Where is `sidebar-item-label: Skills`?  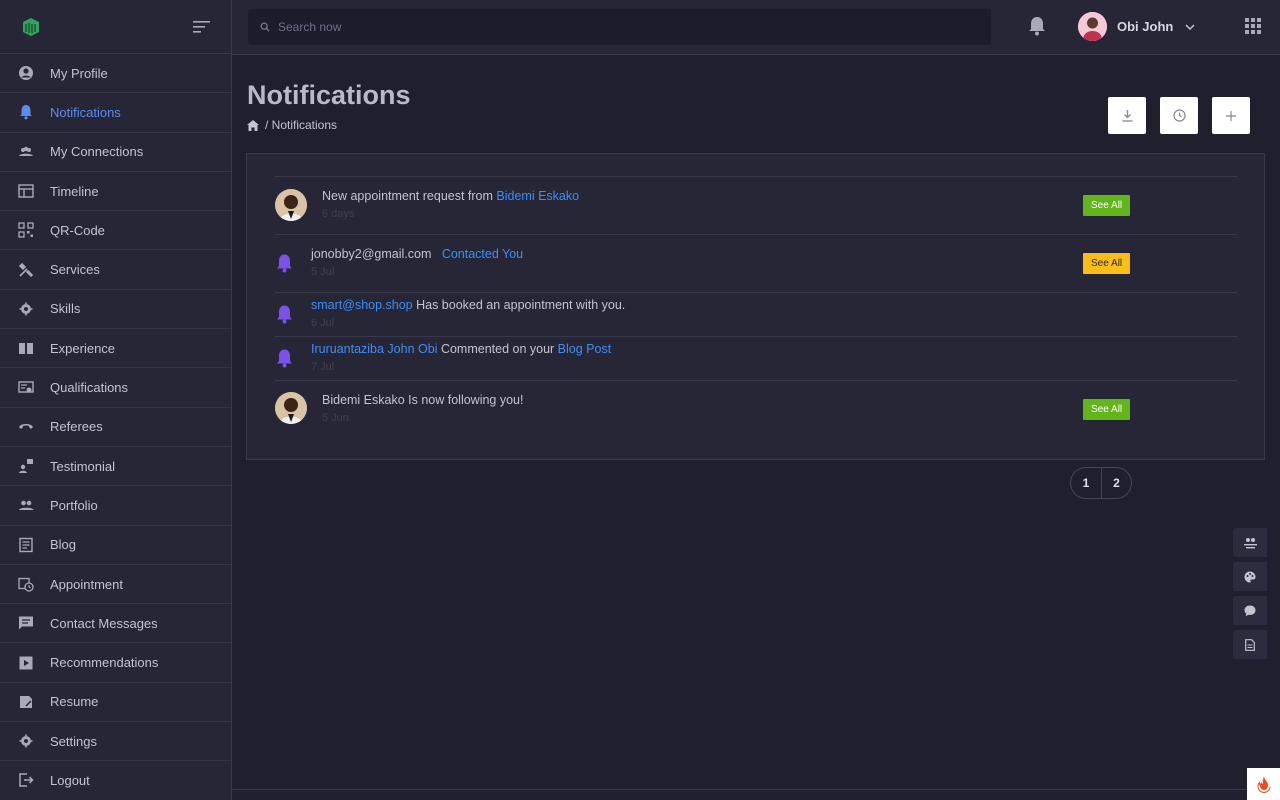 sidebar-item-label: Skills is located at coordinates (65, 309).